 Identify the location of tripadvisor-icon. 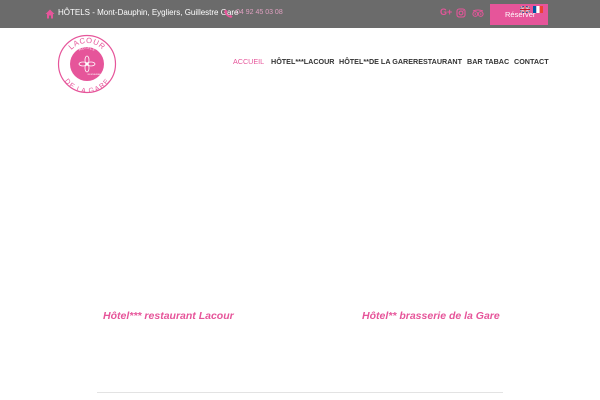
(478, 13).